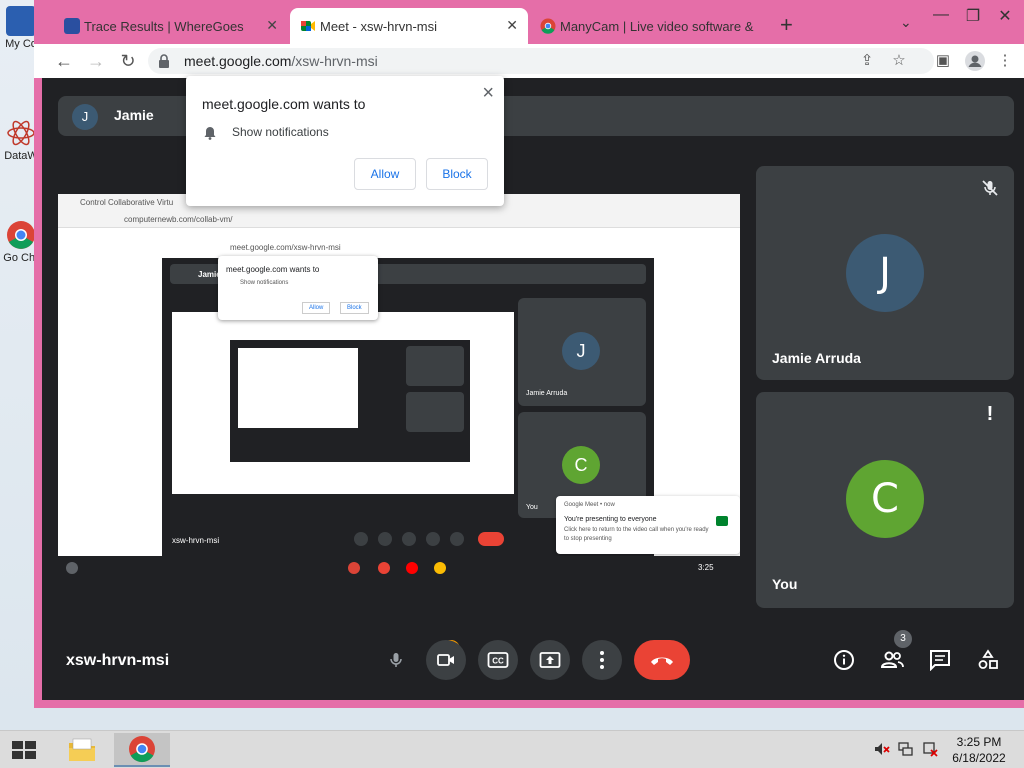 This screenshot has height=768, width=1024. Describe the element at coordinates (602, 660) in the screenshot. I see `more-options-button` at that location.